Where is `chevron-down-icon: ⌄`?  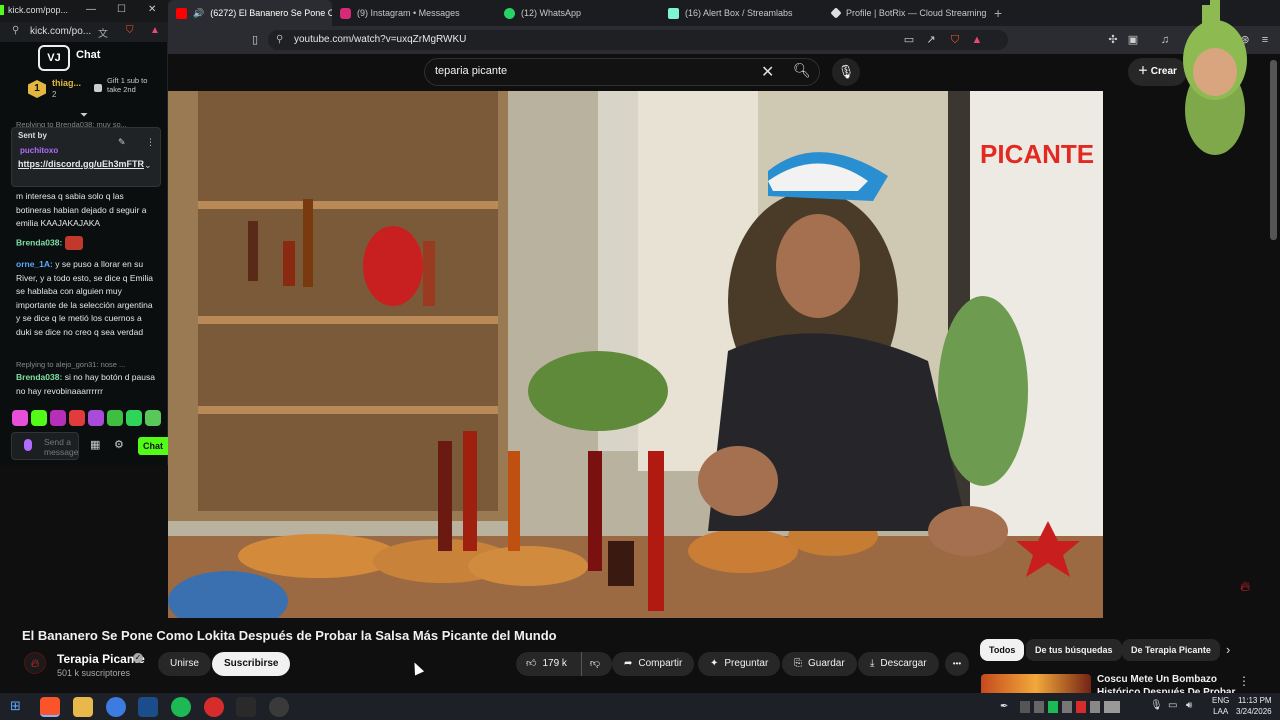 chevron-down-icon: ⌄ is located at coordinates (148, 165).